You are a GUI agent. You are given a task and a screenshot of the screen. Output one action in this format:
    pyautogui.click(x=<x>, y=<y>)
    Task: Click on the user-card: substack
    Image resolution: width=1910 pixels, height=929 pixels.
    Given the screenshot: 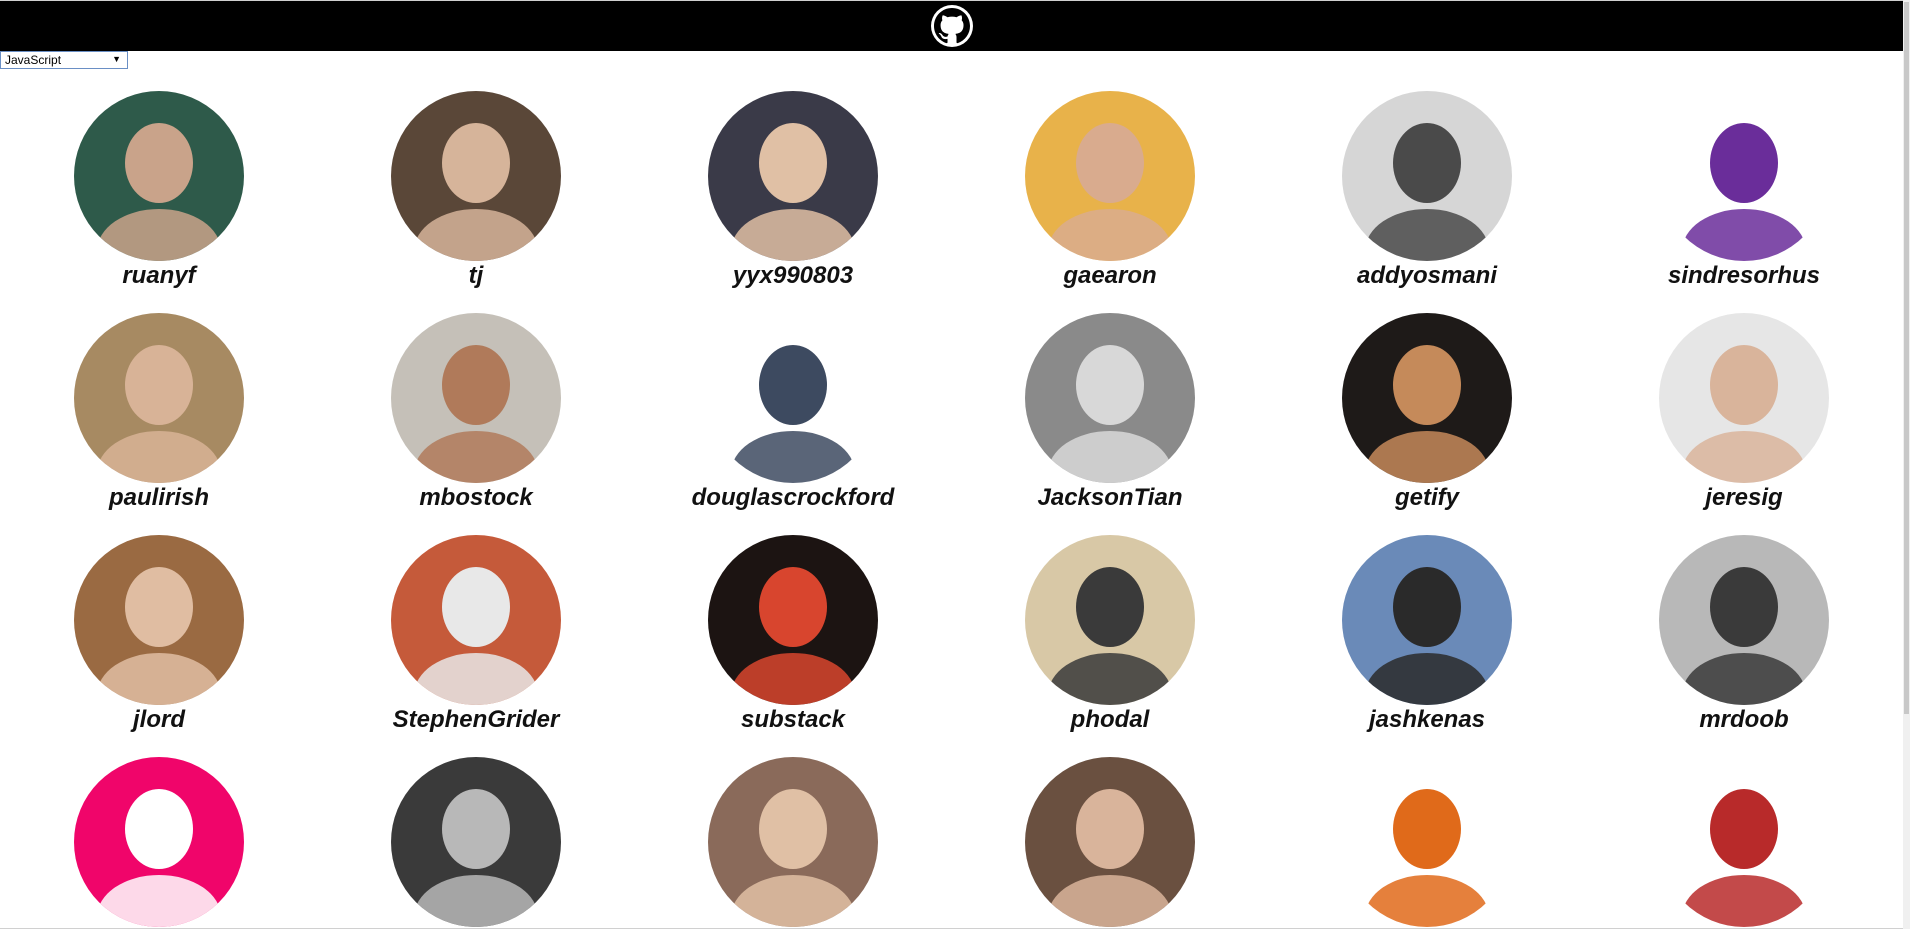 What is the action you would take?
    pyautogui.click(x=793, y=640)
    